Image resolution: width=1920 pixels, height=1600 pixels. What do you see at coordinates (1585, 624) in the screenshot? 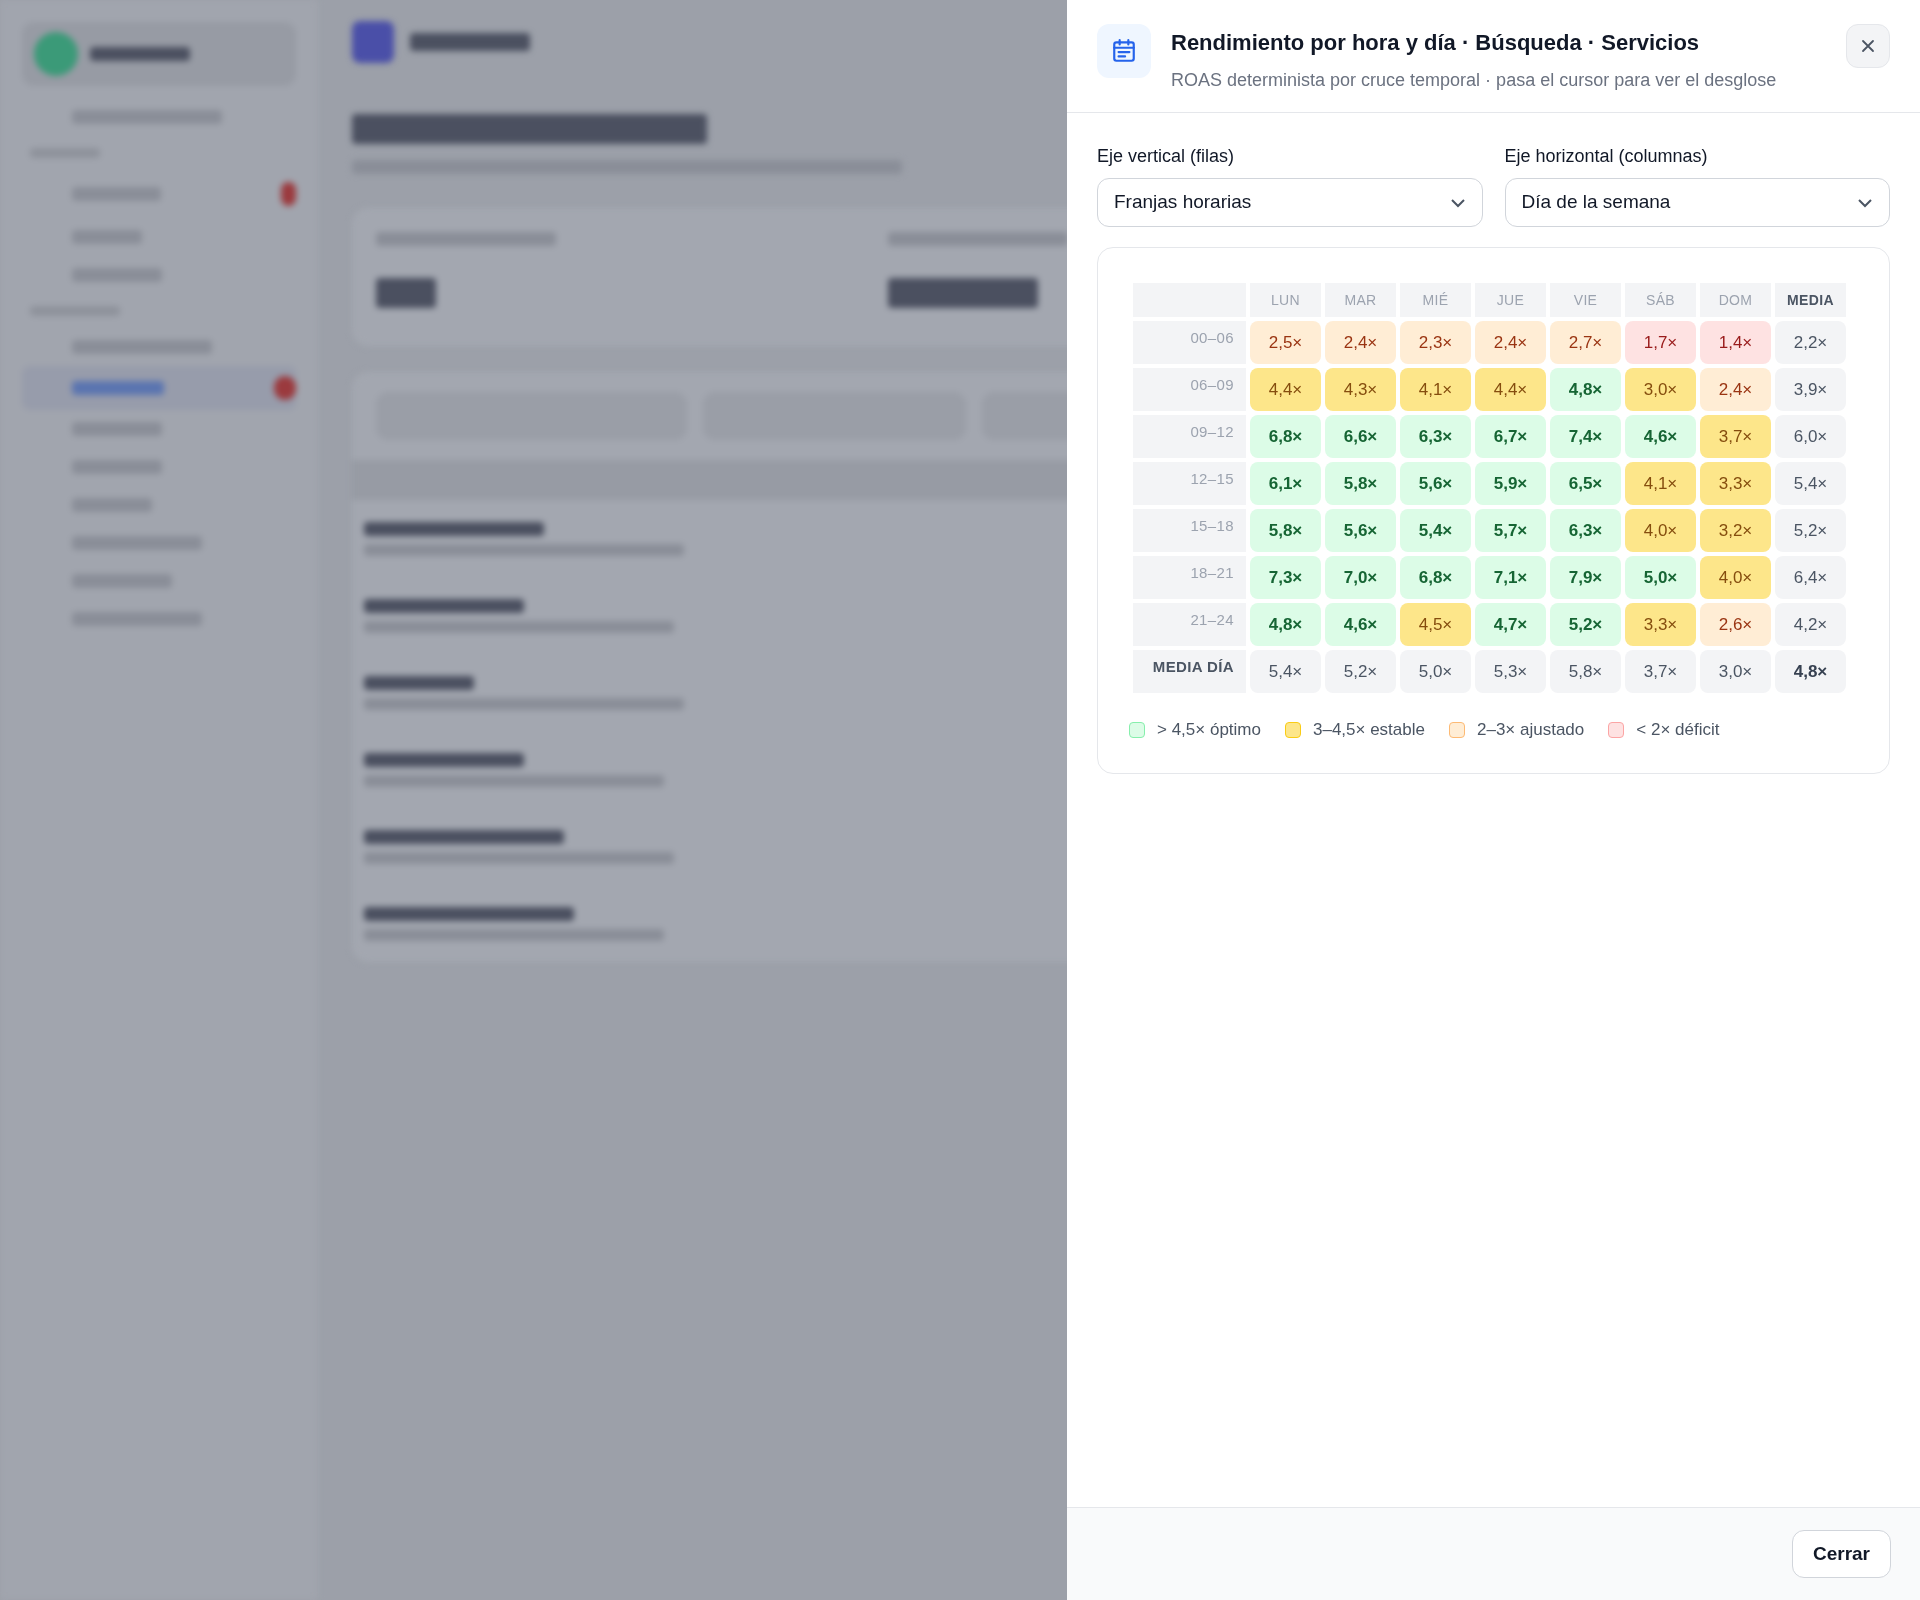
I see `roas-cell: 5,2×` at bounding box center [1585, 624].